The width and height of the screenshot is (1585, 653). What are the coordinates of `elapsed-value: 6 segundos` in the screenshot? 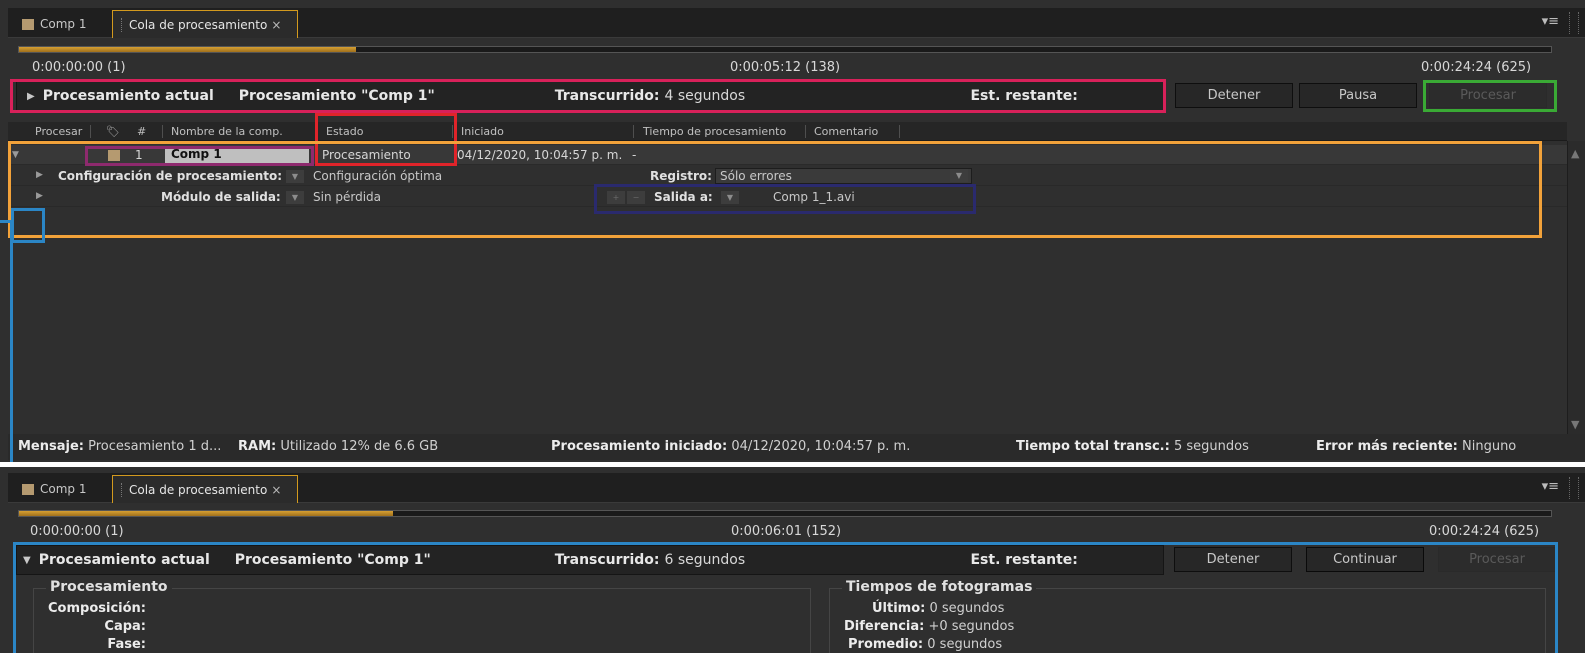 It's located at (705, 560).